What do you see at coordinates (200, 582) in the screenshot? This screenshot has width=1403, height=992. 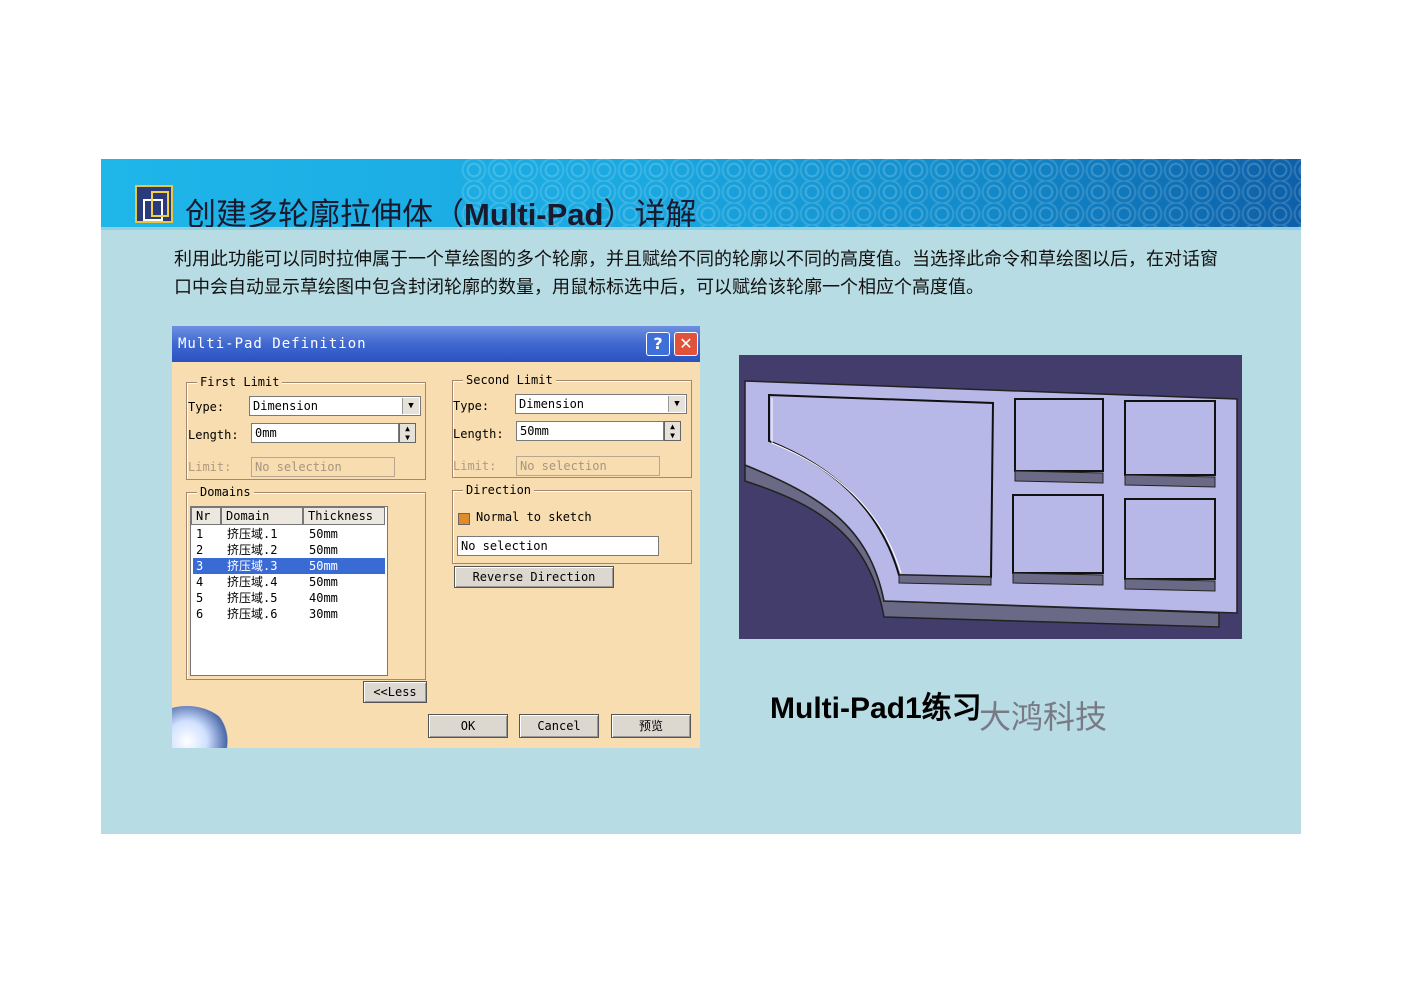 I see `row-nr: 4` at bounding box center [200, 582].